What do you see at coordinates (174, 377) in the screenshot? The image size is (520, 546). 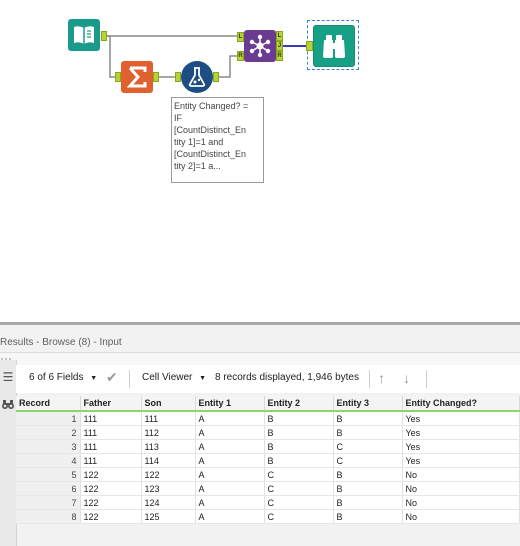 I see `cell-viewer-dropdown: Cell Viewer ▼` at bounding box center [174, 377].